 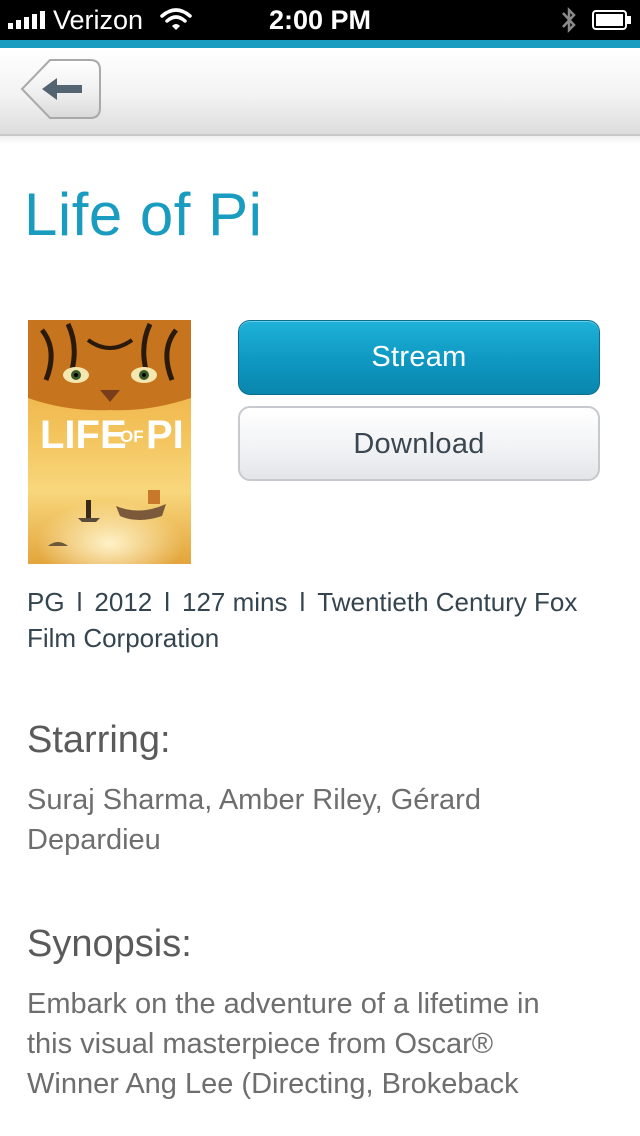 I want to click on back-arrow-icon, so click(x=60, y=89).